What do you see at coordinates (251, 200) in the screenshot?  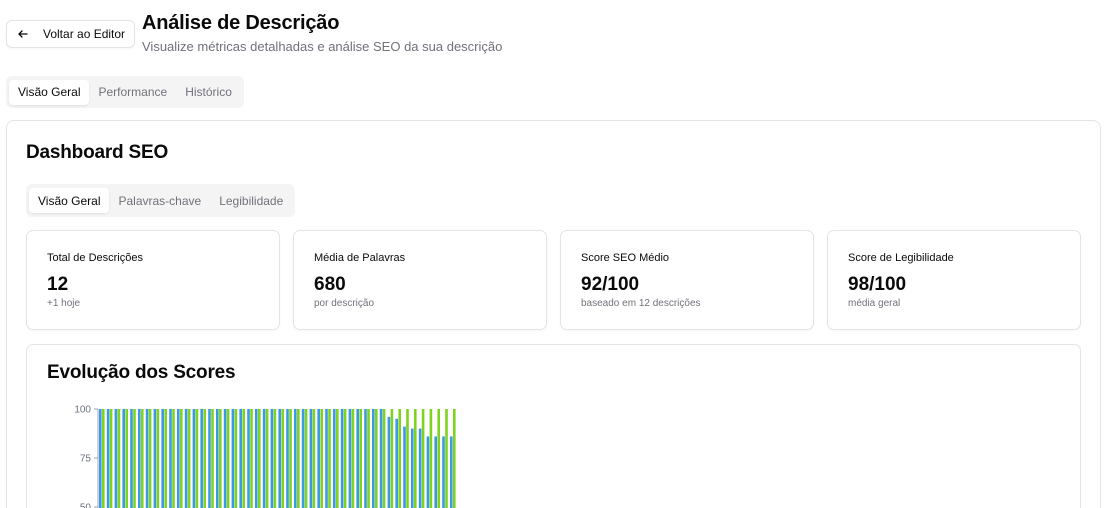 I see `dashboard-tab-legibilidade: Legibilidade` at bounding box center [251, 200].